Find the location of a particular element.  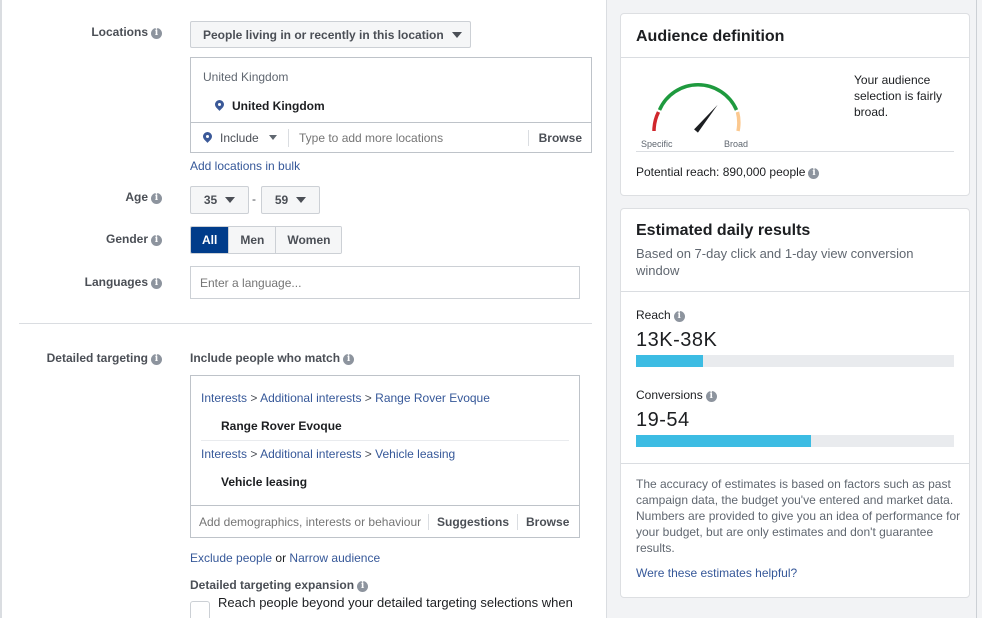

conversions-bar is located at coordinates (795, 441).